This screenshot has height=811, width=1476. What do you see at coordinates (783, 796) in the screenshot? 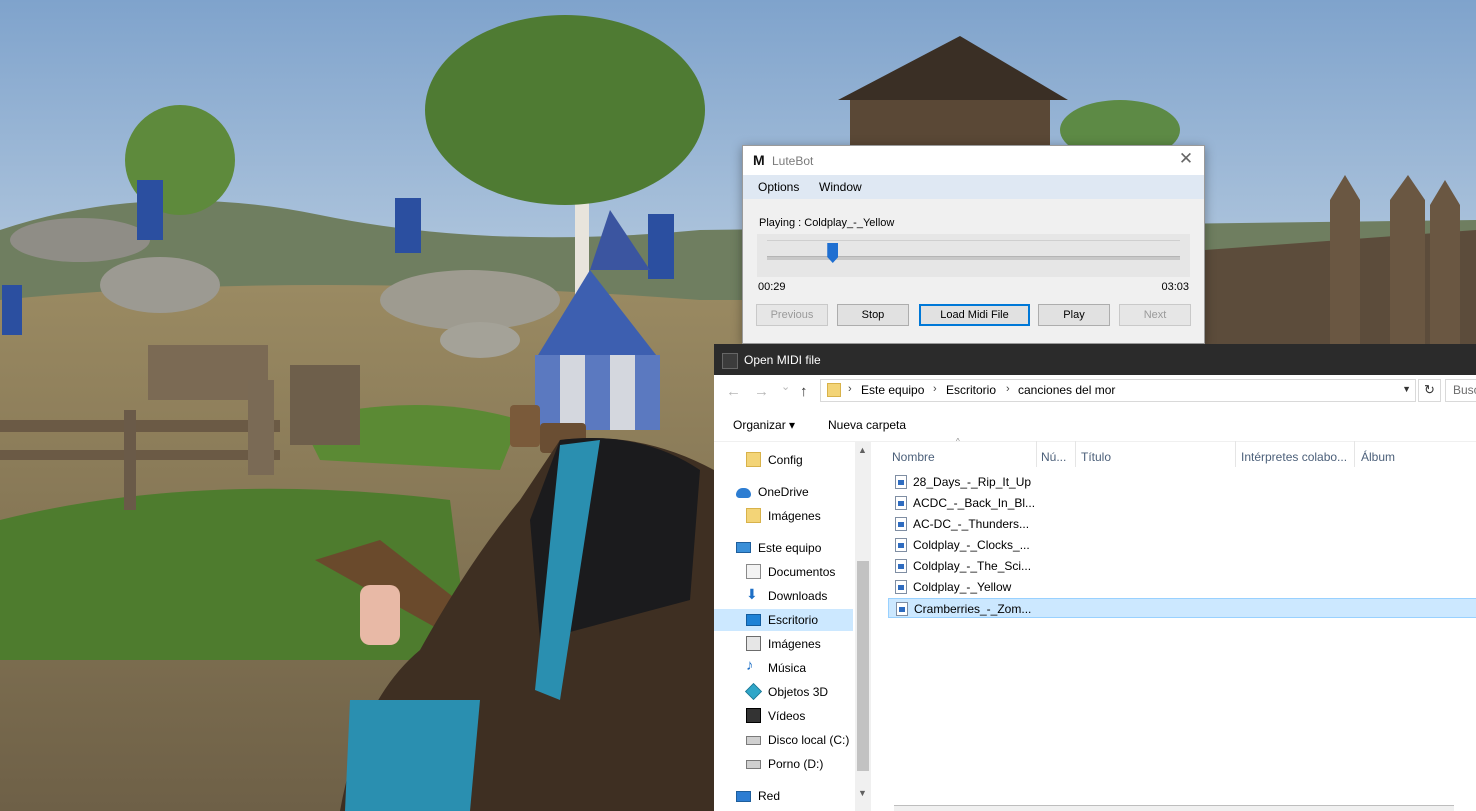
I see `nav-item: Red` at bounding box center [783, 796].